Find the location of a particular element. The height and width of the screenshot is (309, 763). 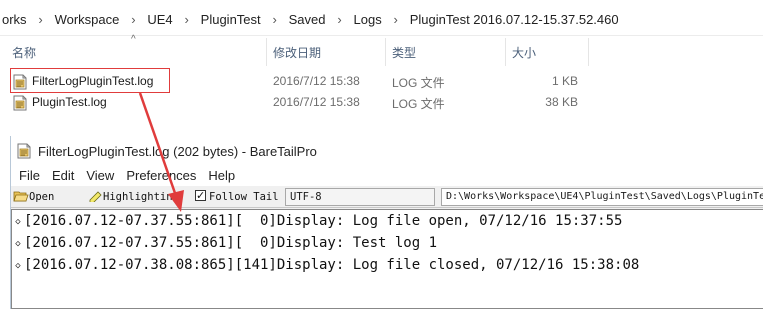

breadcrumb-works: orks is located at coordinates (14, 19).